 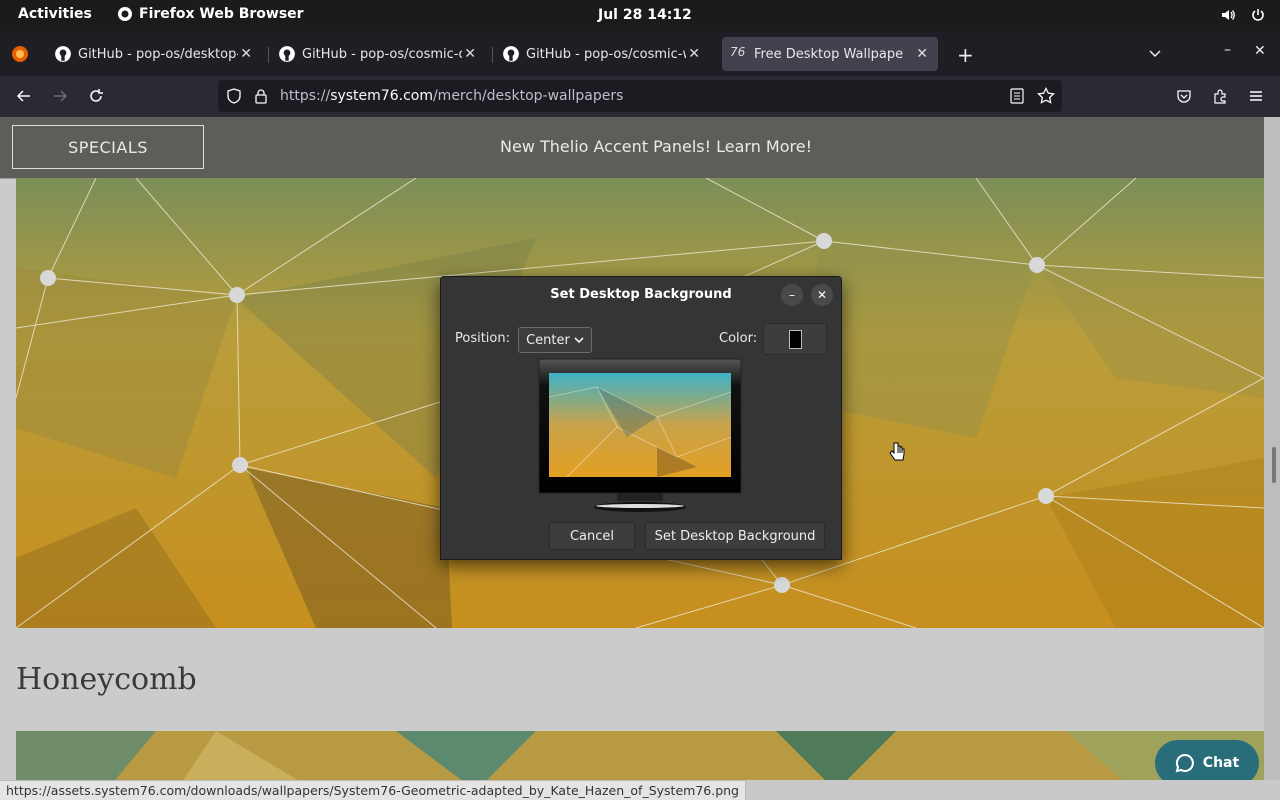 What do you see at coordinates (1155, 54) in the screenshot?
I see `list-tabs-icon` at bounding box center [1155, 54].